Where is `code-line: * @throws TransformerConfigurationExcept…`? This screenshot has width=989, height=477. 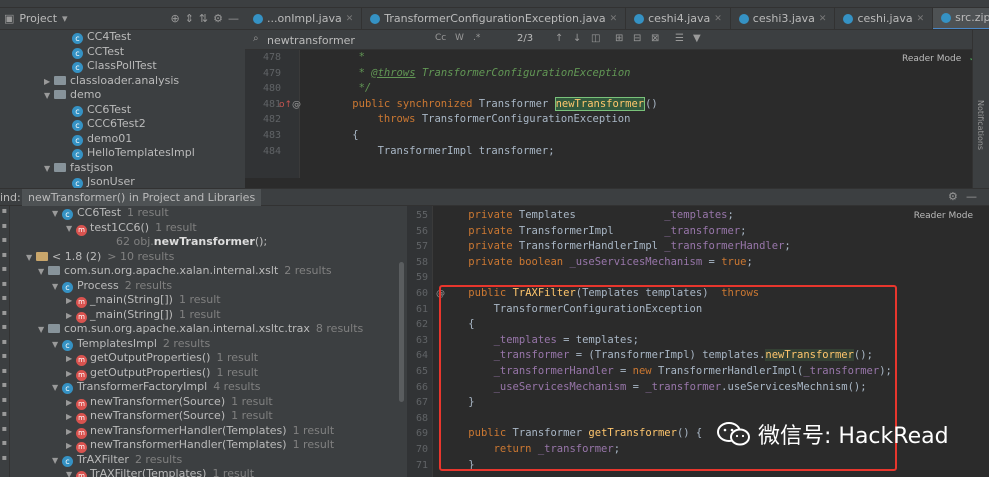 code-line: * @throws TransformerConfigurationExcept… is located at coordinates (492, 74).